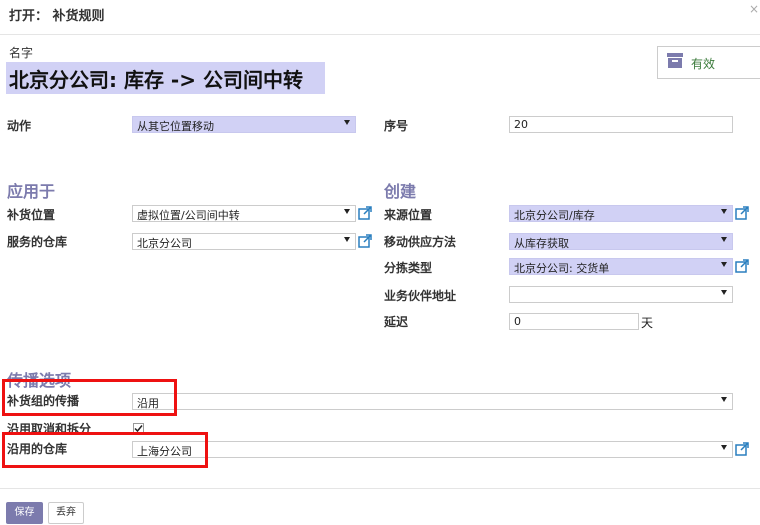 This screenshot has height=525, width=760. I want to click on supply-method-select: 从库存获取, so click(621, 241).